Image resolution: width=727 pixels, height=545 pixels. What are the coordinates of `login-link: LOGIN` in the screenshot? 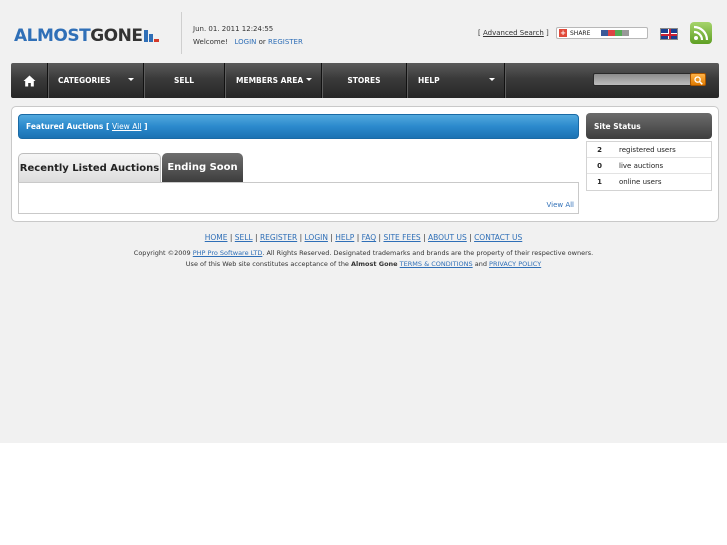 It's located at (246, 42).